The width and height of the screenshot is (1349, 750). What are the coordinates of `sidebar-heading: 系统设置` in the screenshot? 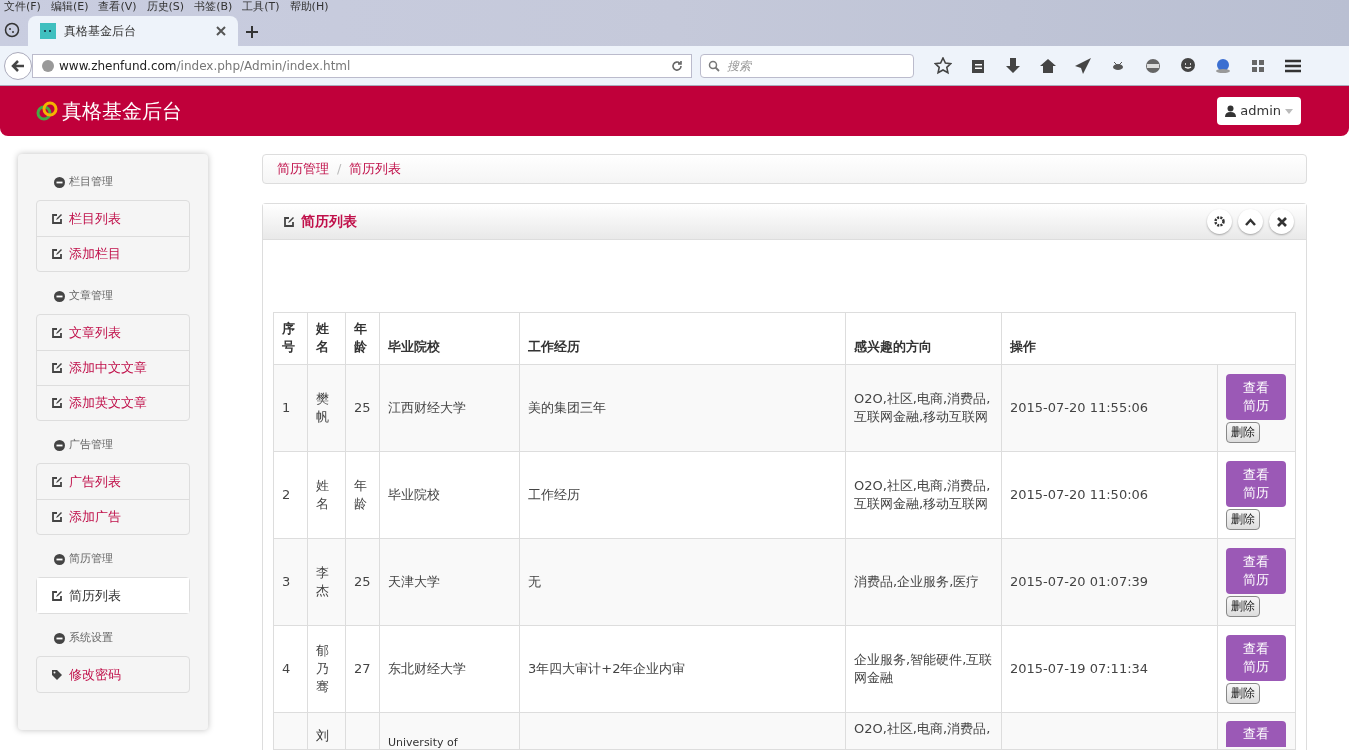 It's located at (91, 637).